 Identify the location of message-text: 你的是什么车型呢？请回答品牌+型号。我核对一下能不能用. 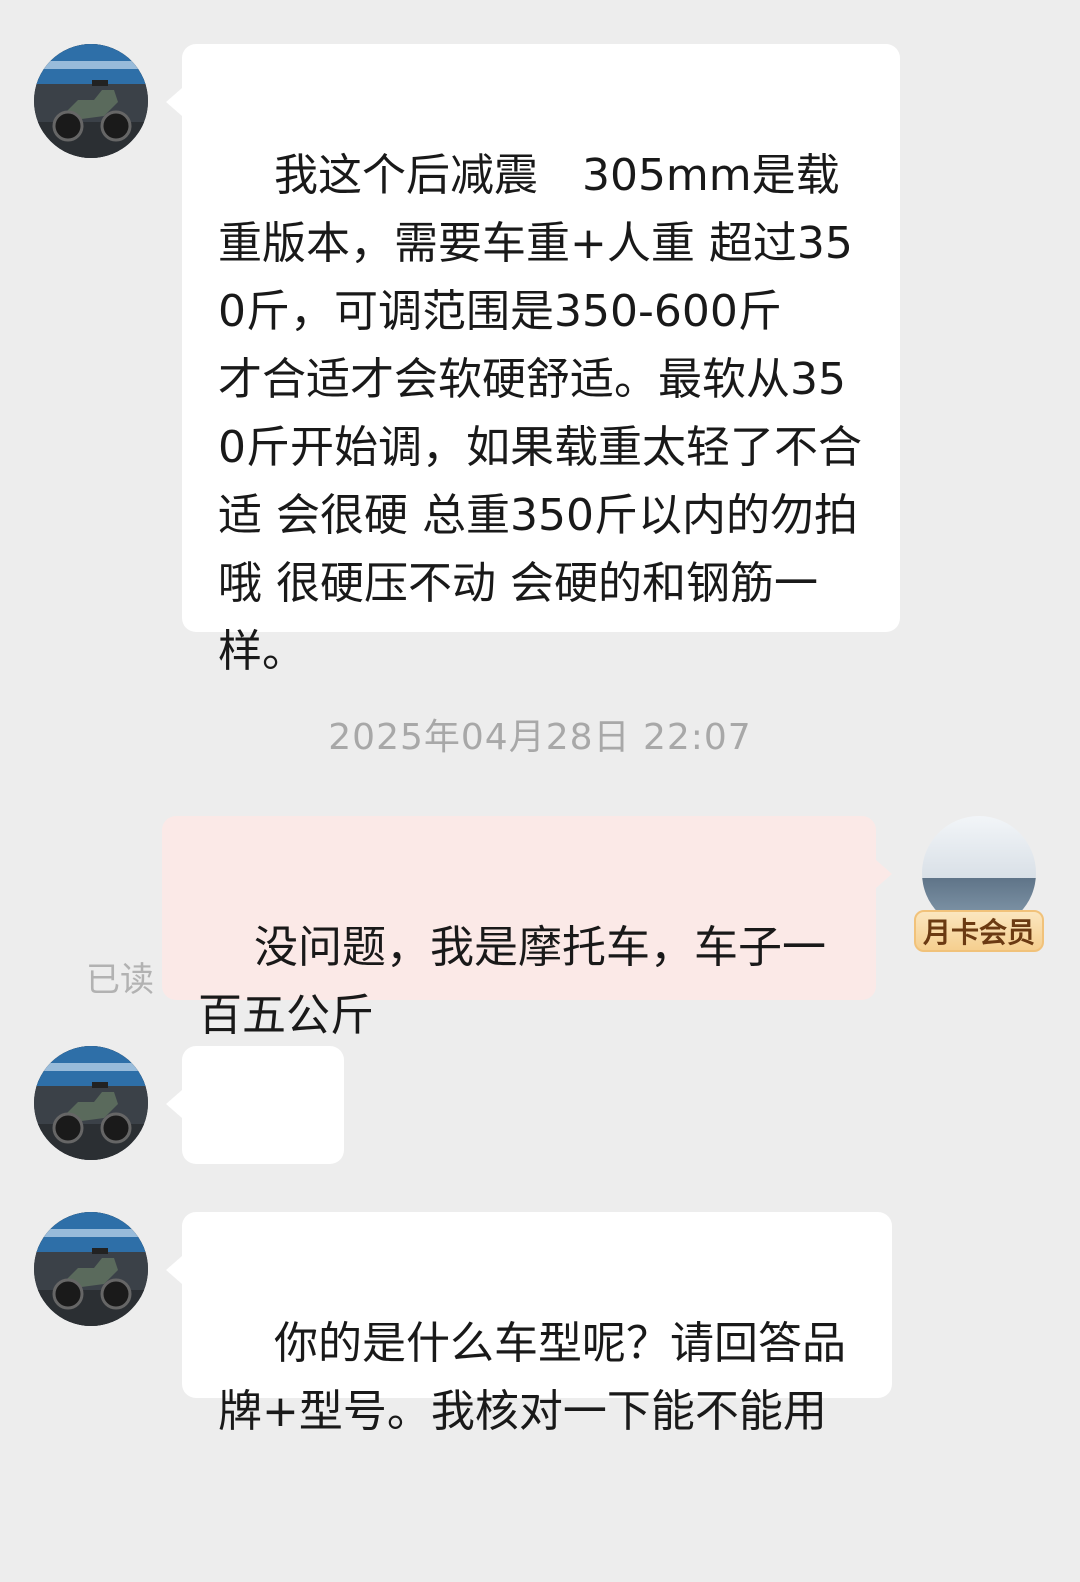
(532, 1377).